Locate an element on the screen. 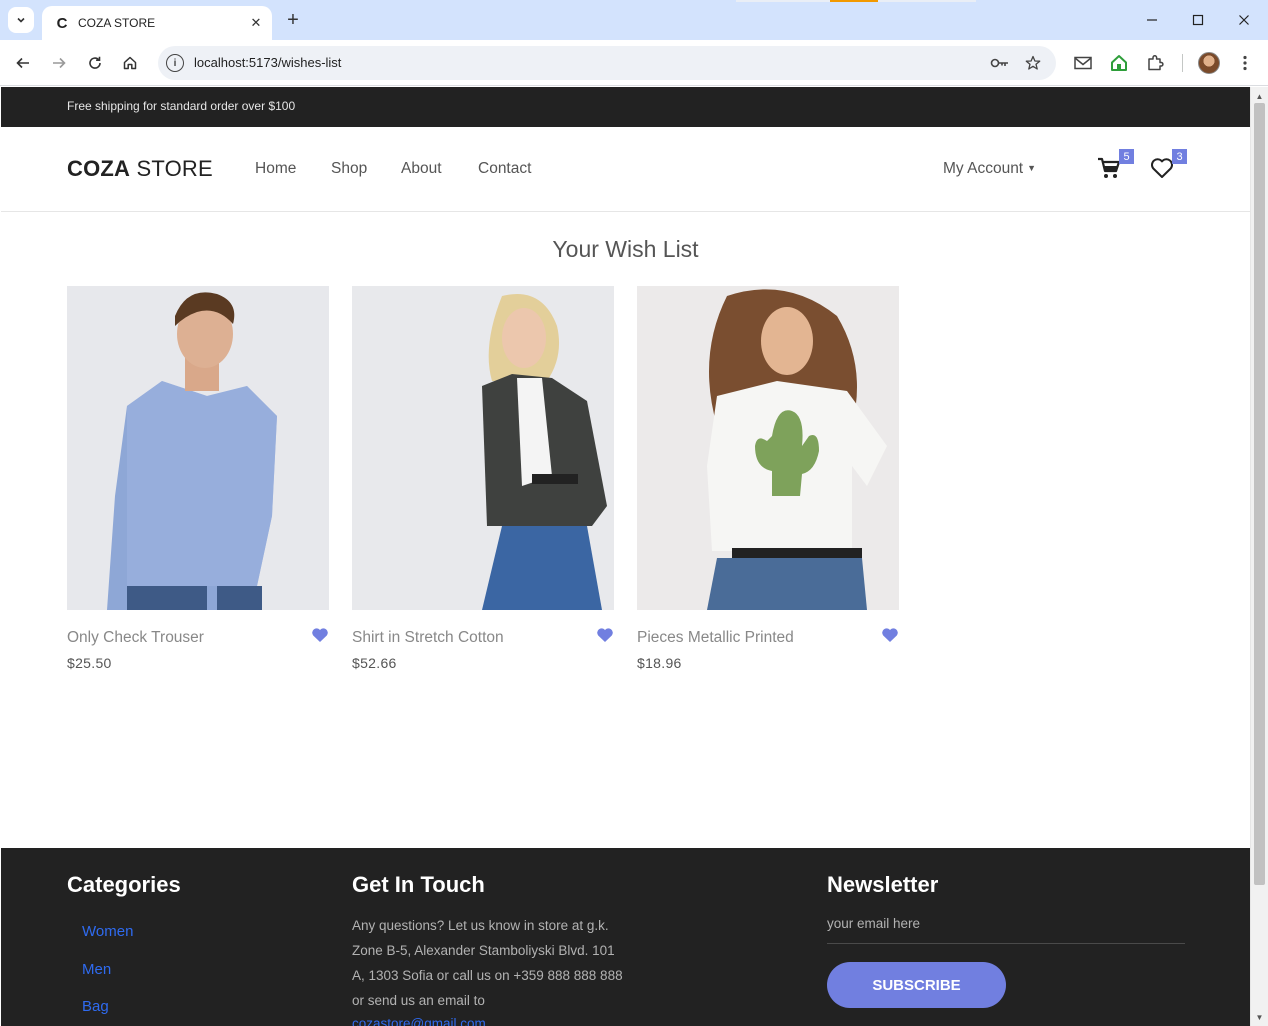 This screenshot has height=1026, width=1268. my-account-dropdown: My Account ▼ is located at coordinates (989, 169).